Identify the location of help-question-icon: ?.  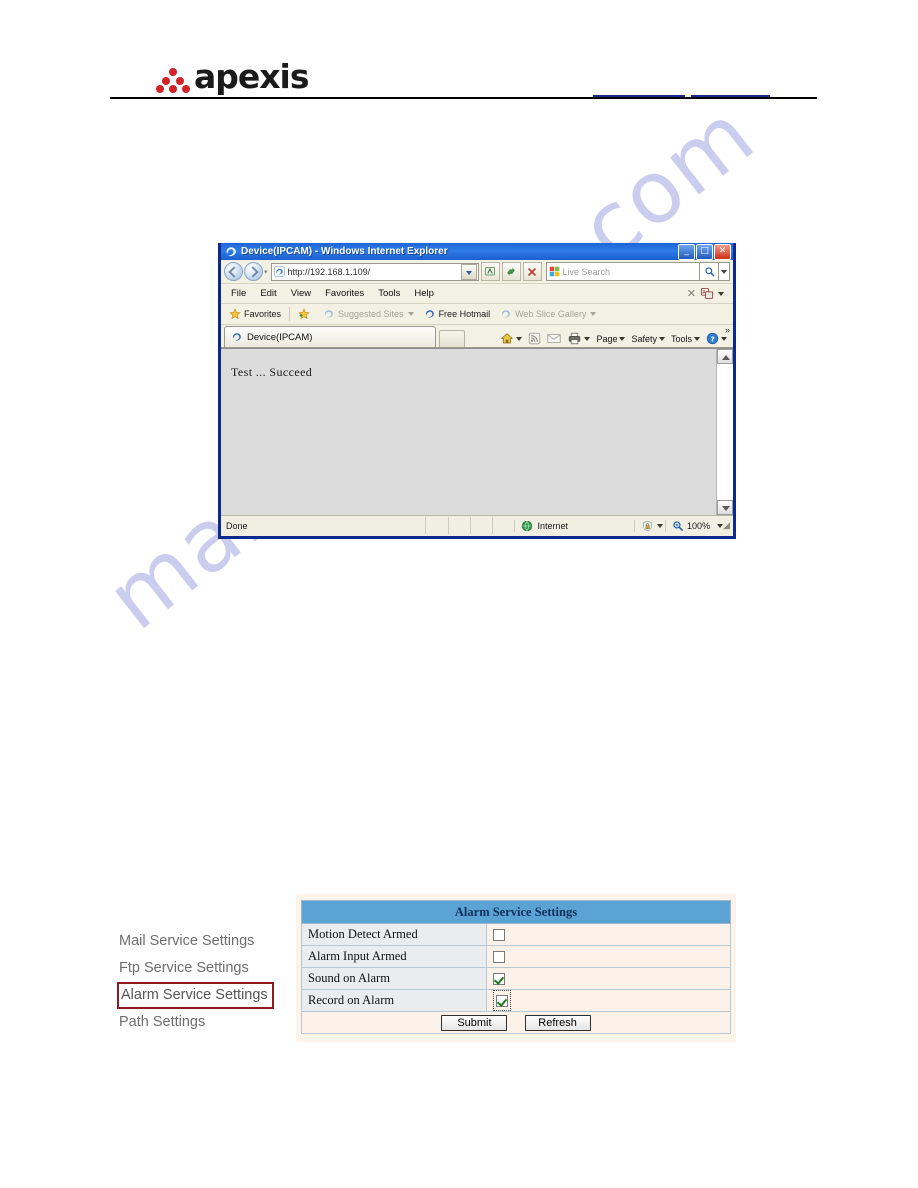
(712, 338).